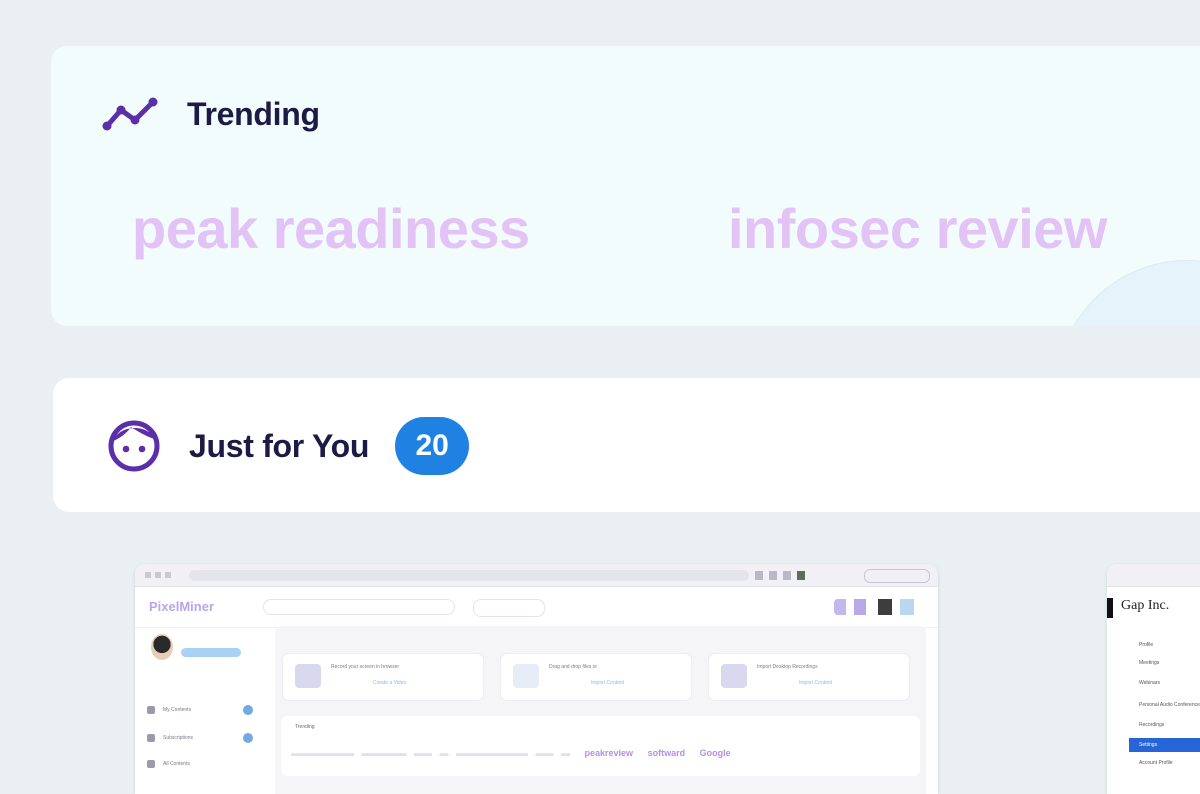 The height and width of the screenshot is (794, 1200). I want to click on window-controls-icon, so click(163, 575).